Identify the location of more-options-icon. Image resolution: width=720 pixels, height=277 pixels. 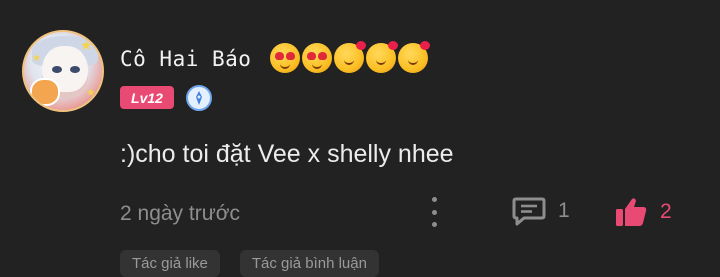
(434, 212).